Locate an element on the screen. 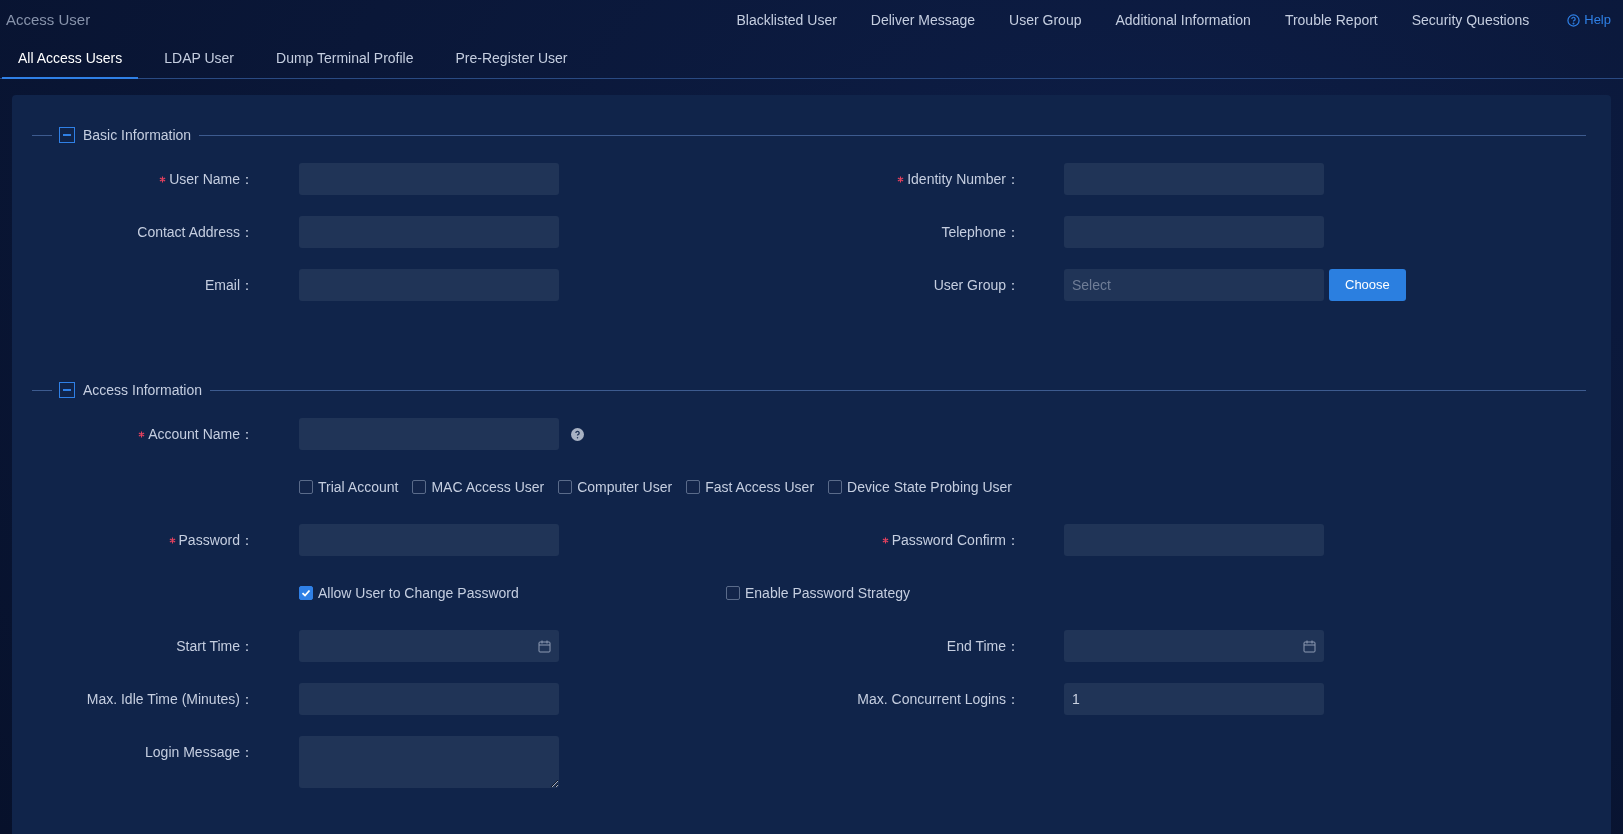  field-label: Login Message： is located at coordinates (199, 752).